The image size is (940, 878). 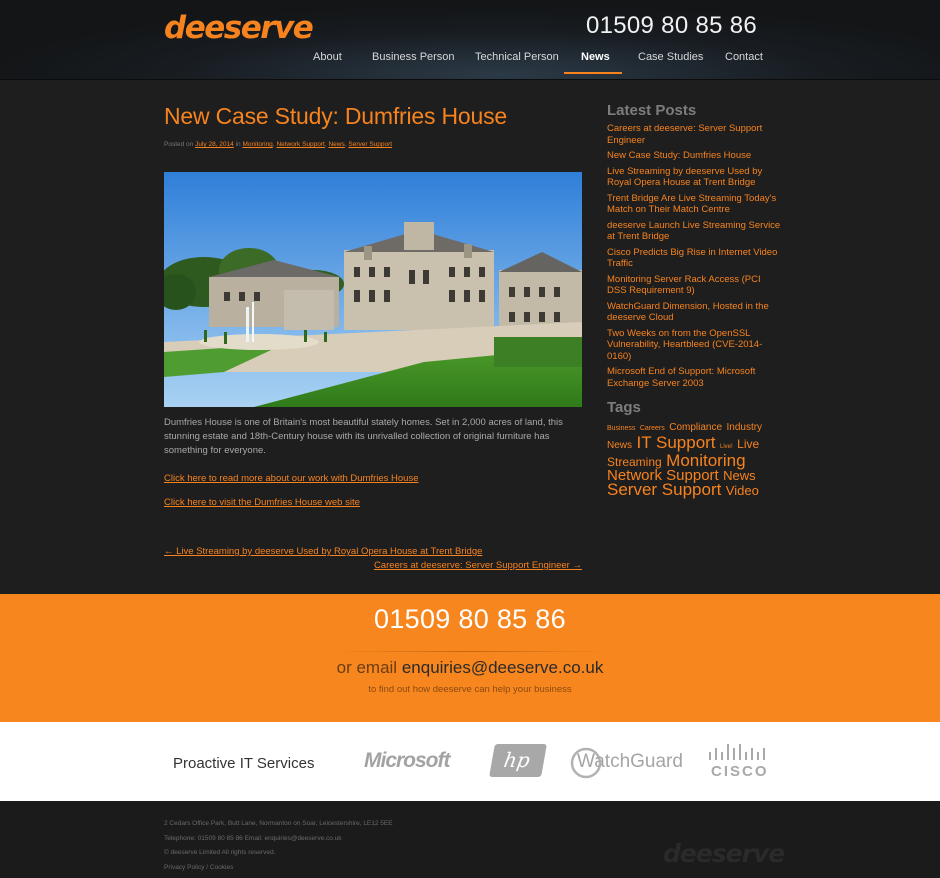 I want to click on dumfries-house-photo, so click(x=373, y=289).